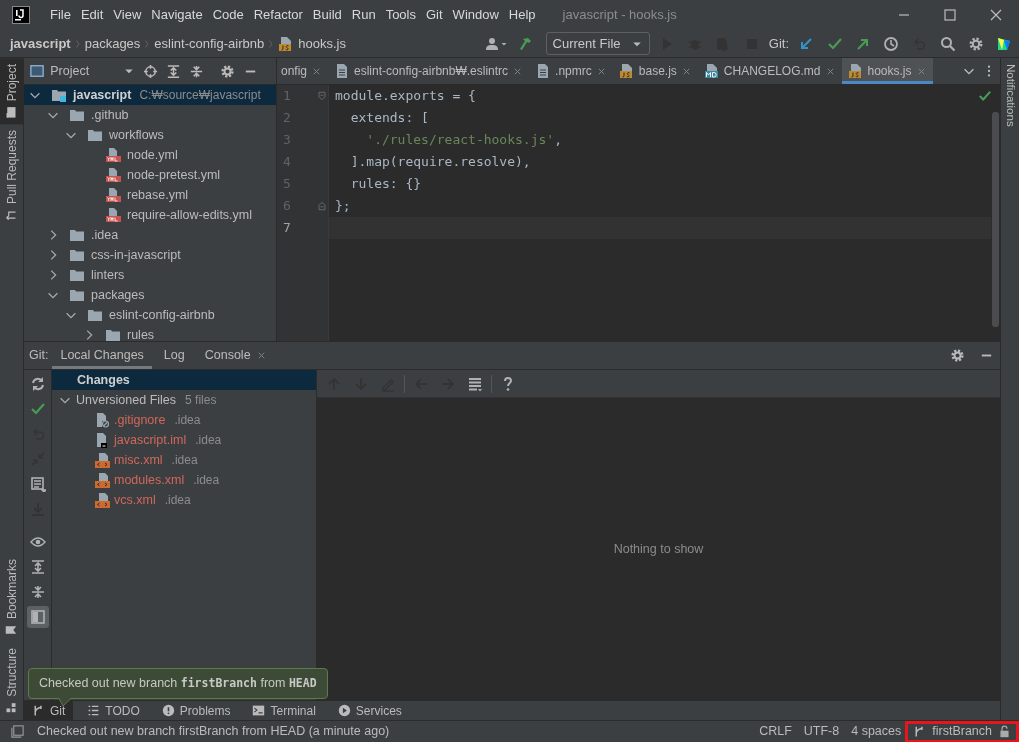  I want to click on tool-window-tab: Pull Requests, so click(11, 176).